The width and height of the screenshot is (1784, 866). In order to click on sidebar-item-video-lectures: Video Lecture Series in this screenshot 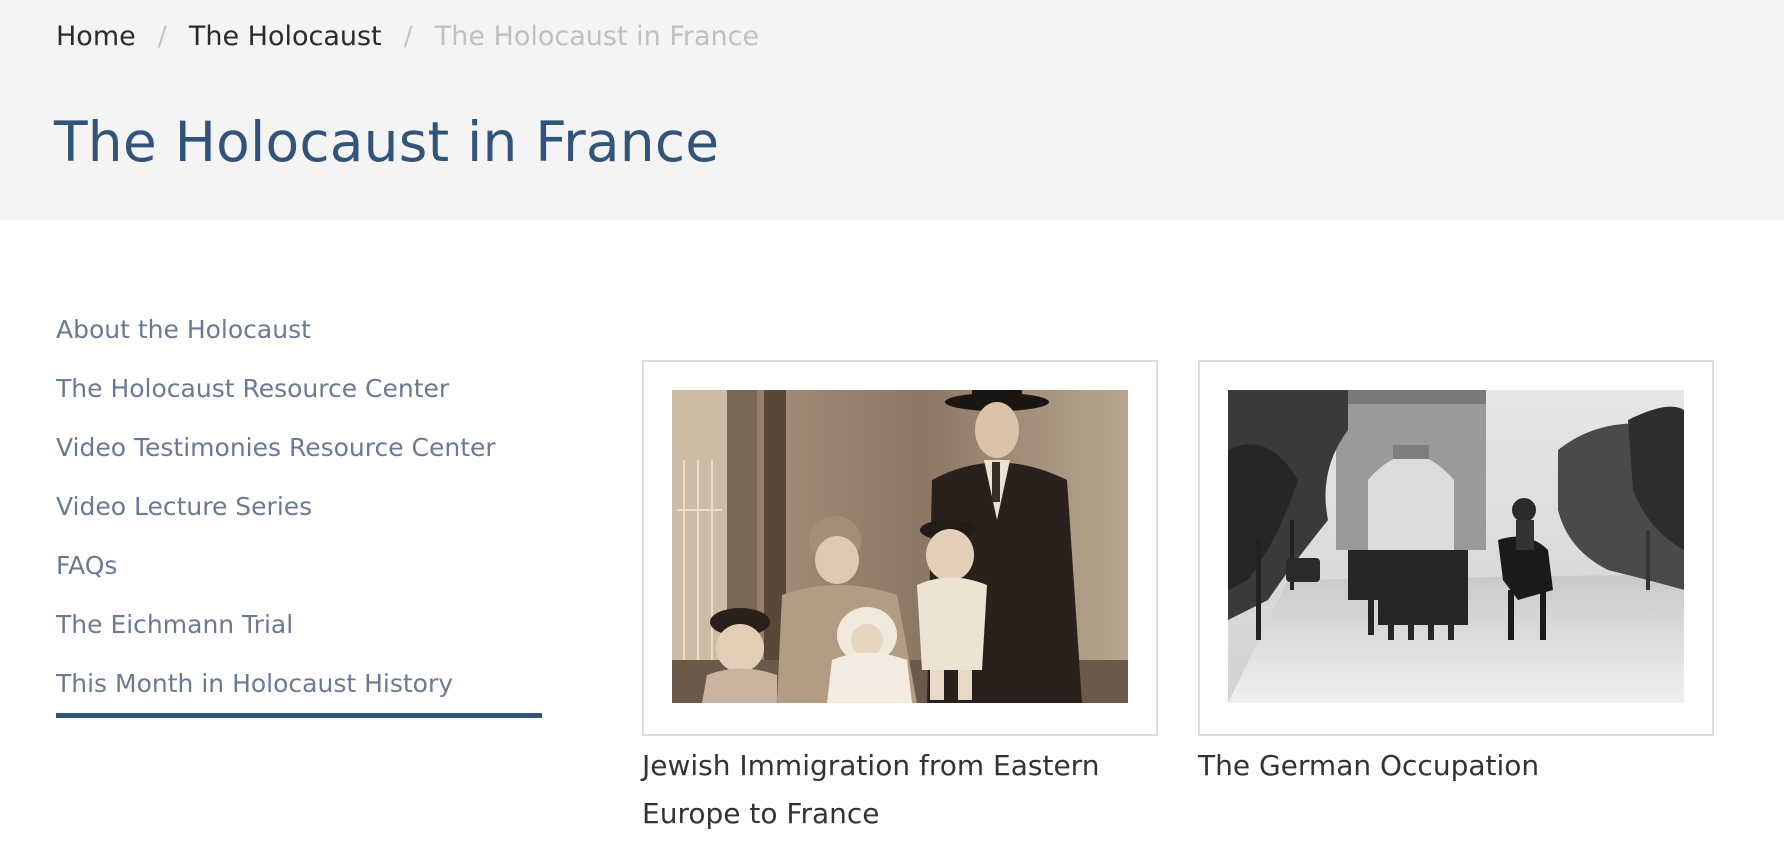, I will do `click(299, 506)`.